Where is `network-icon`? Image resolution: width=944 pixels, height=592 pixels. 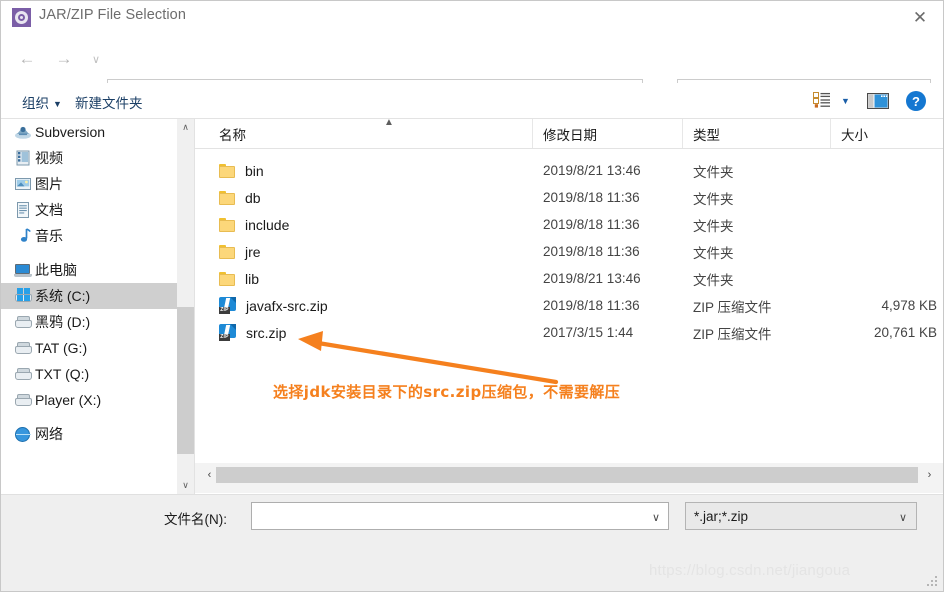
network-icon is located at coordinates (23, 434).